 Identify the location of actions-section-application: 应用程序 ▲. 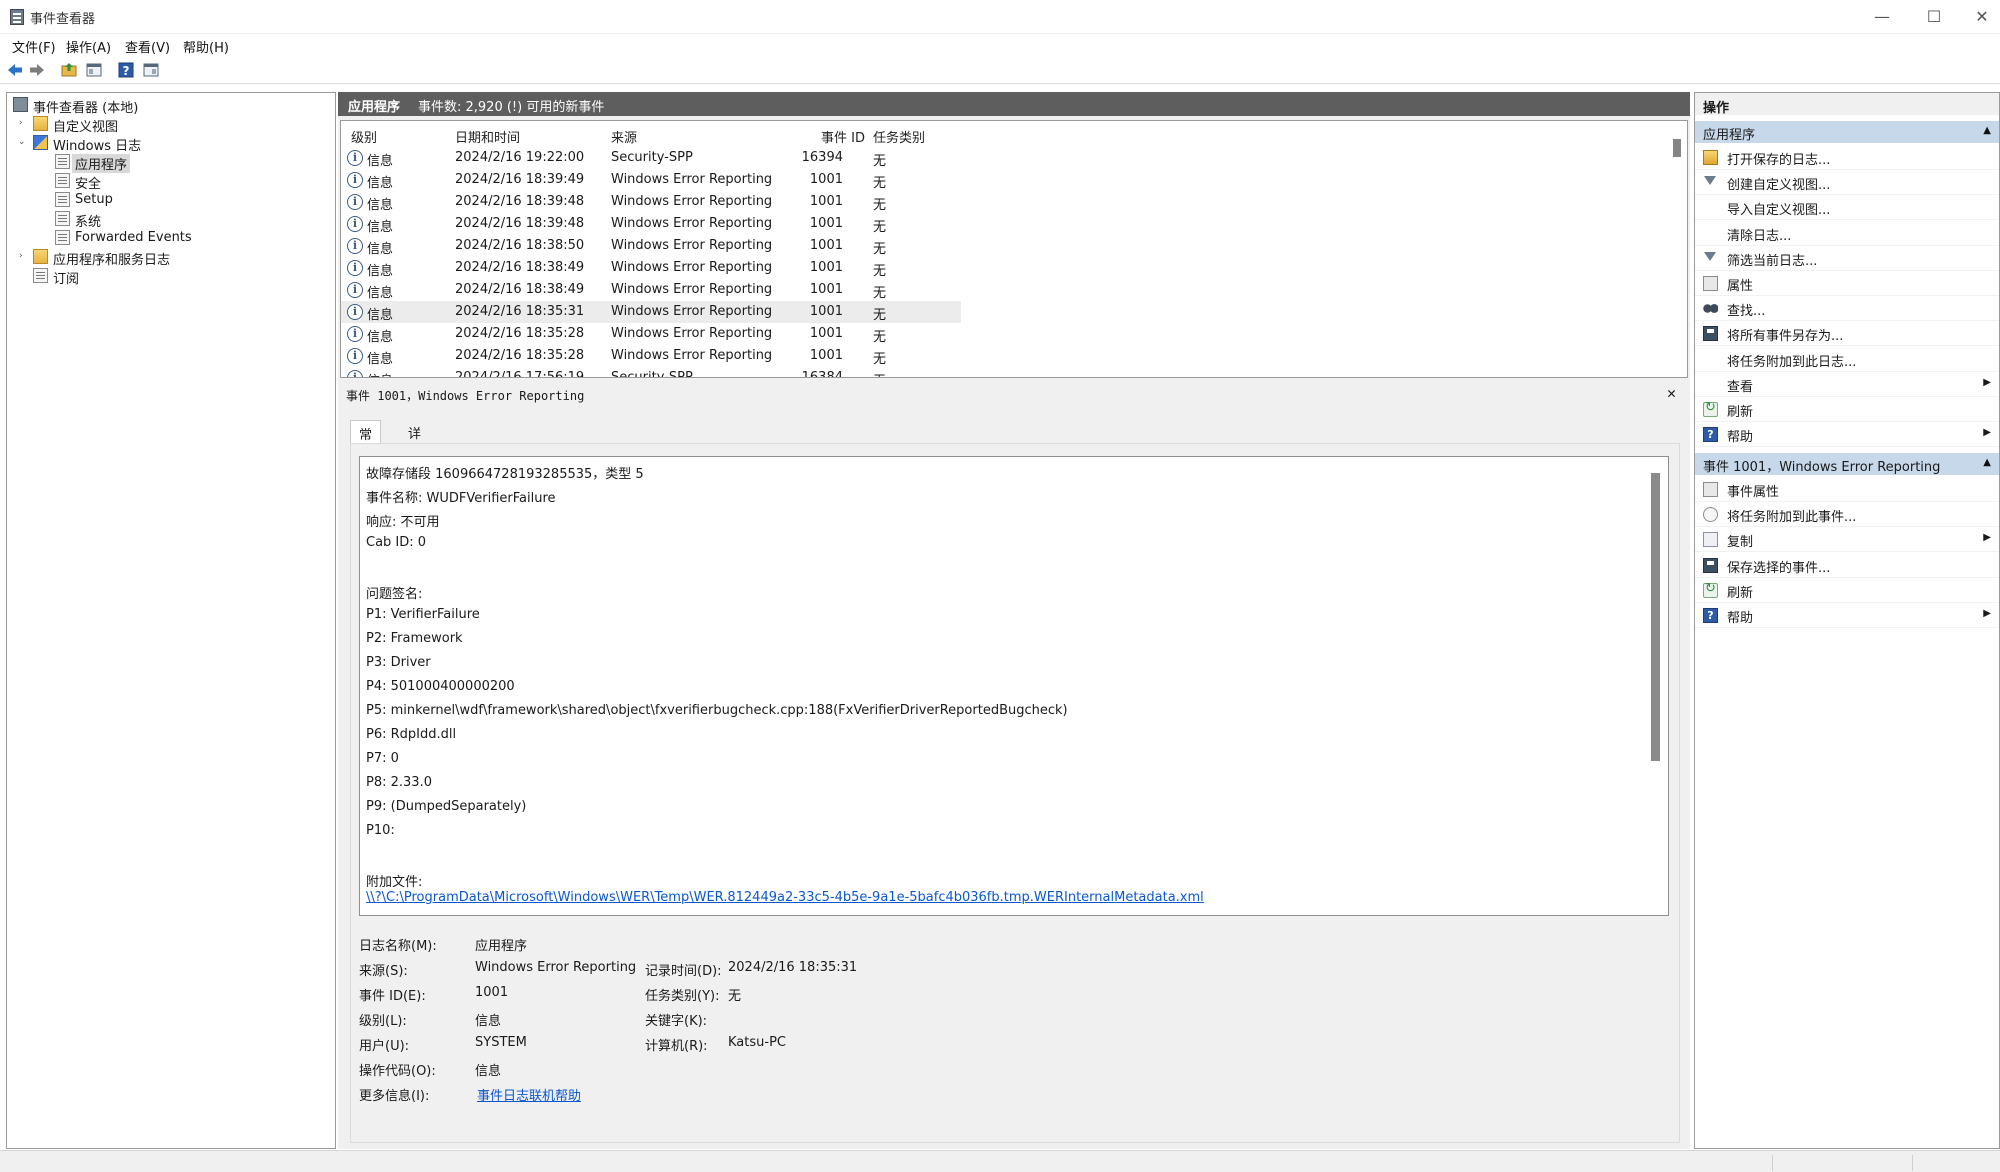
(1847, 132).